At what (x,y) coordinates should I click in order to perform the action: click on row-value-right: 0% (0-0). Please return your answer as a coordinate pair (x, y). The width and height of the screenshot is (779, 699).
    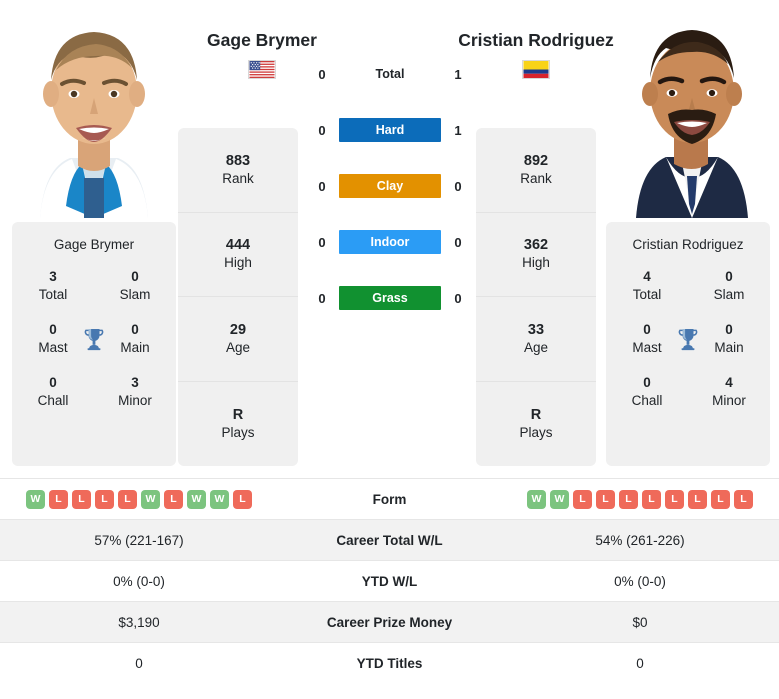
    Looking at the image, I should click on (640, 581).